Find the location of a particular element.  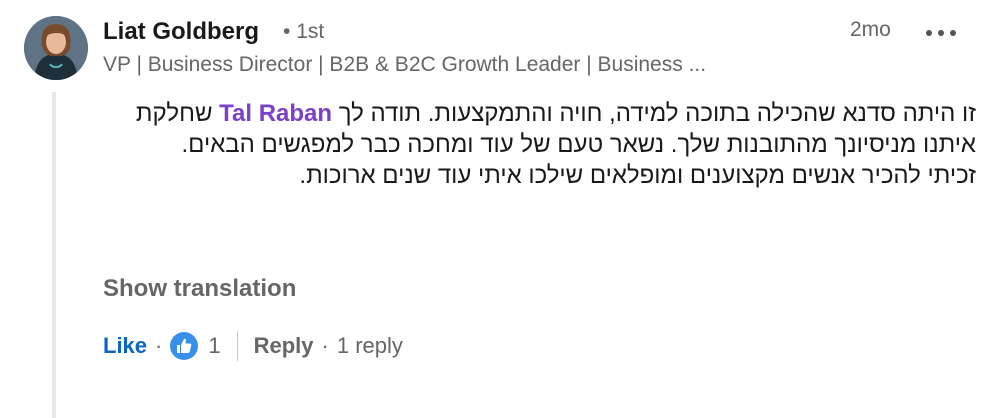

replies-count-link: 1 reply is located at coordinates (370, 346).